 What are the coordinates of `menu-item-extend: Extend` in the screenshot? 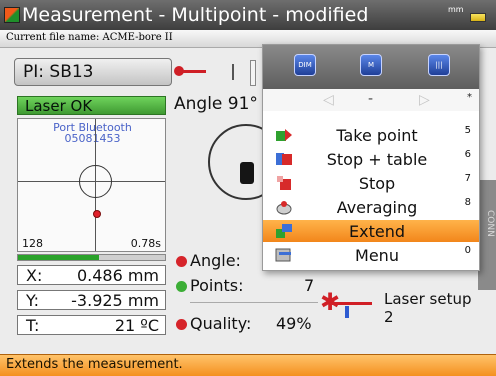 It's located at (371, 231).